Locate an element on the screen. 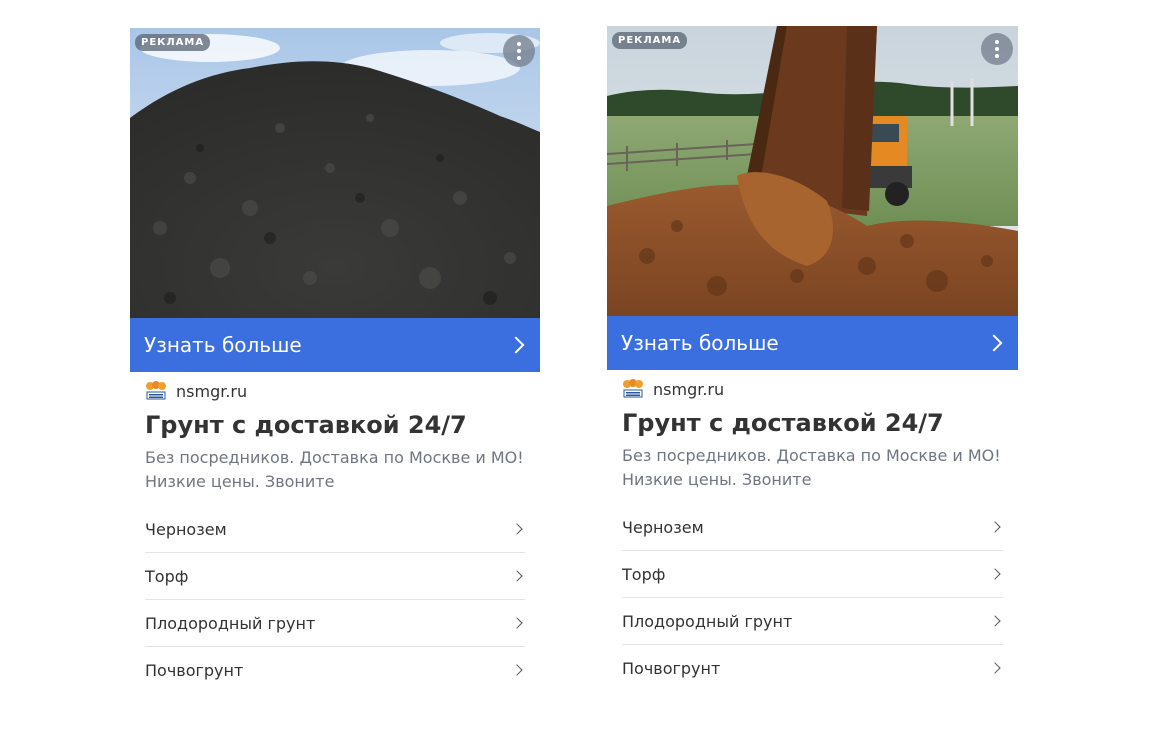 This screenshot has width=1156, height=744. ad-image-soil: РЕКЛАМА is located at coordinates (335, 173).